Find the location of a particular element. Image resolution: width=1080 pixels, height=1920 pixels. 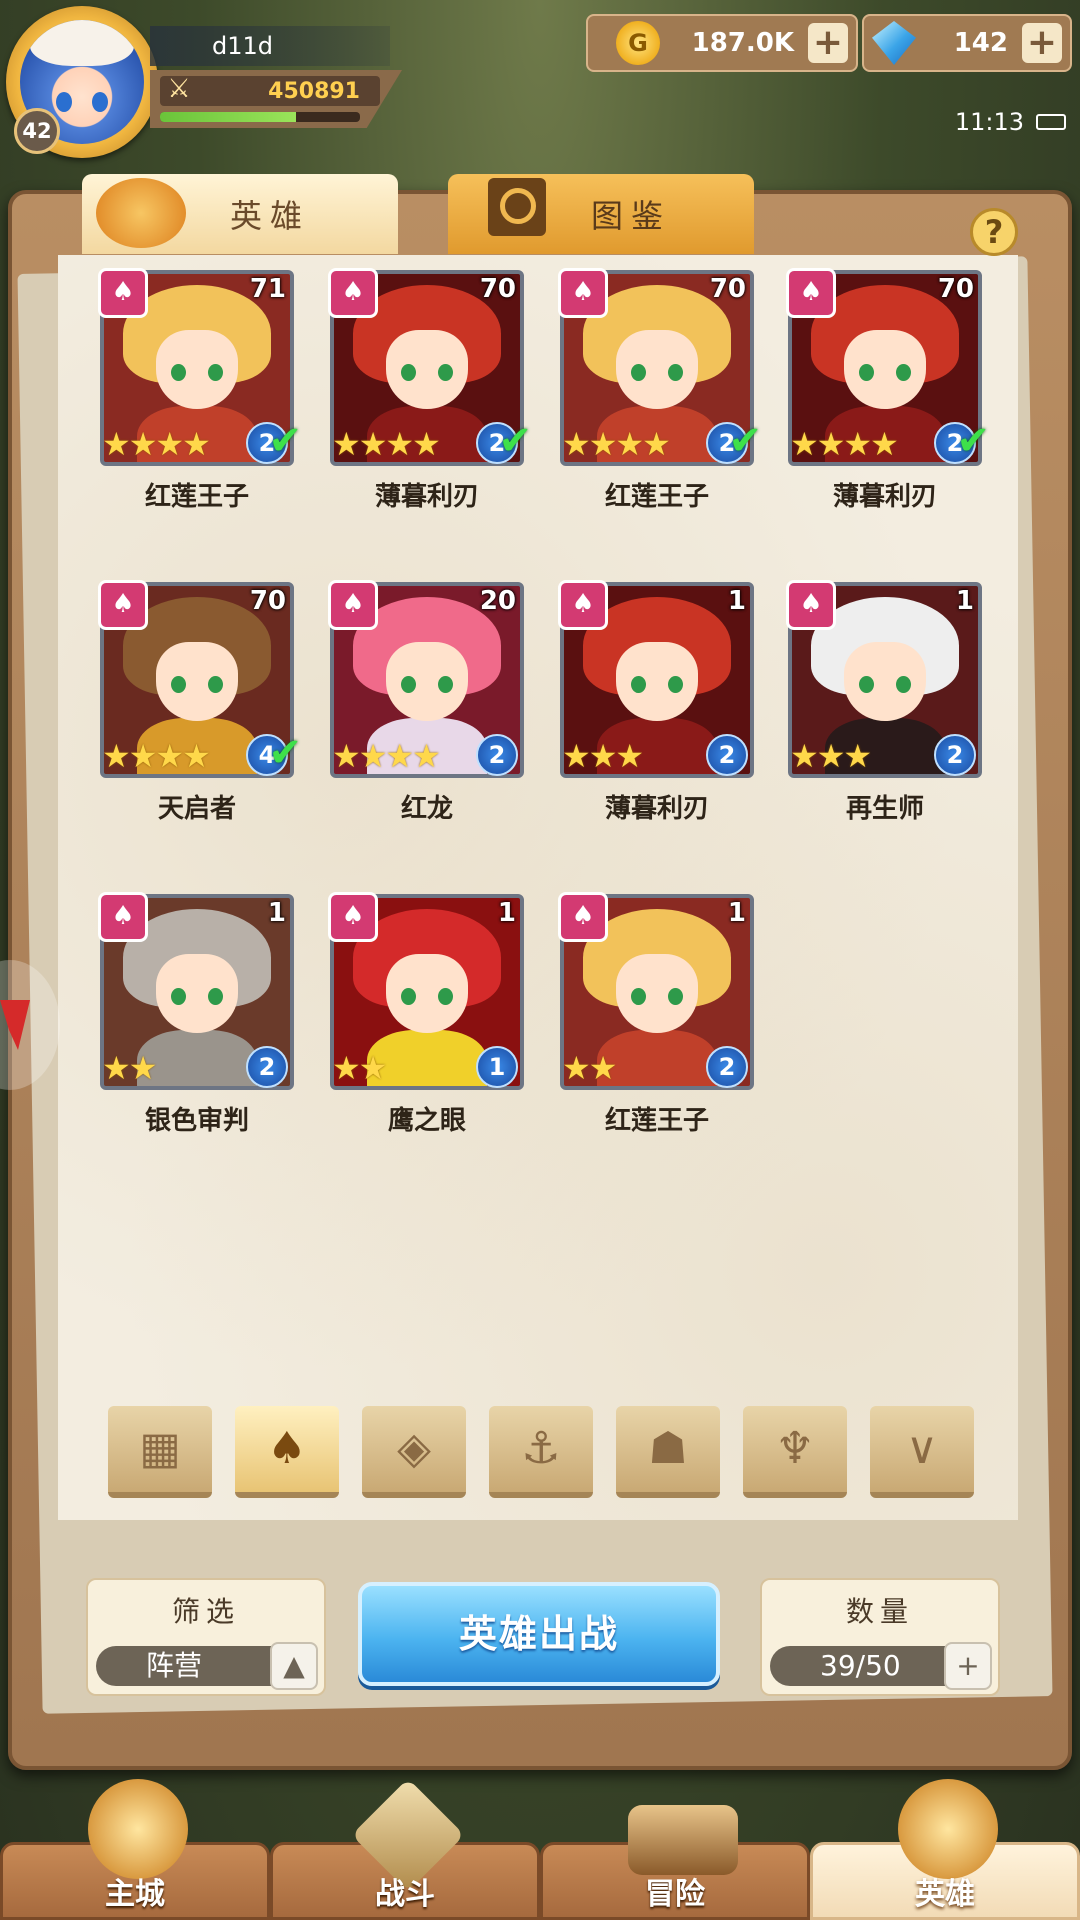

exp-bar is located at coordinates (260, 117).